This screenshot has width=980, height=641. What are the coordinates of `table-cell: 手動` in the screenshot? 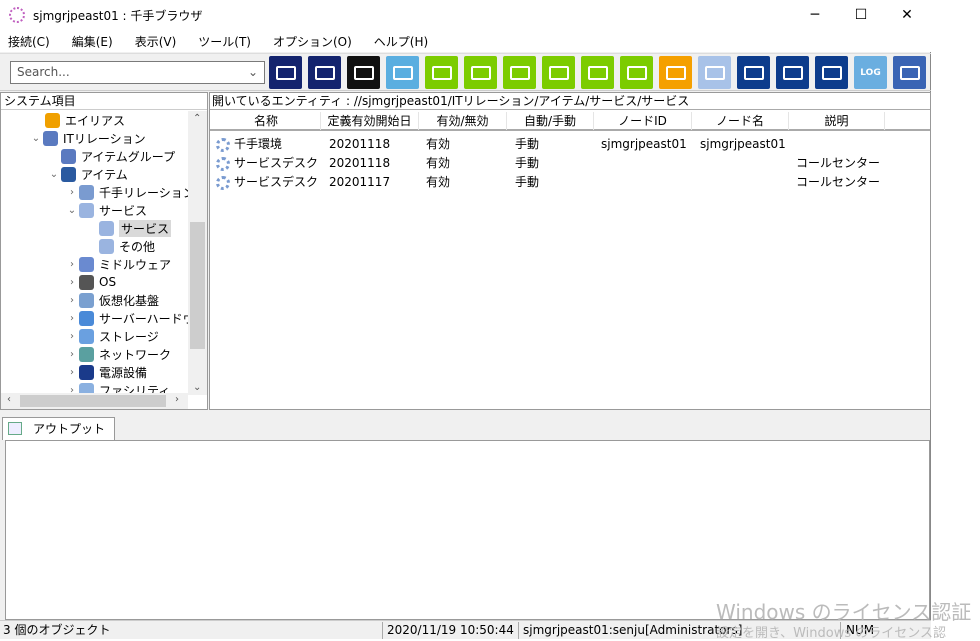 It's located at (527, 144).